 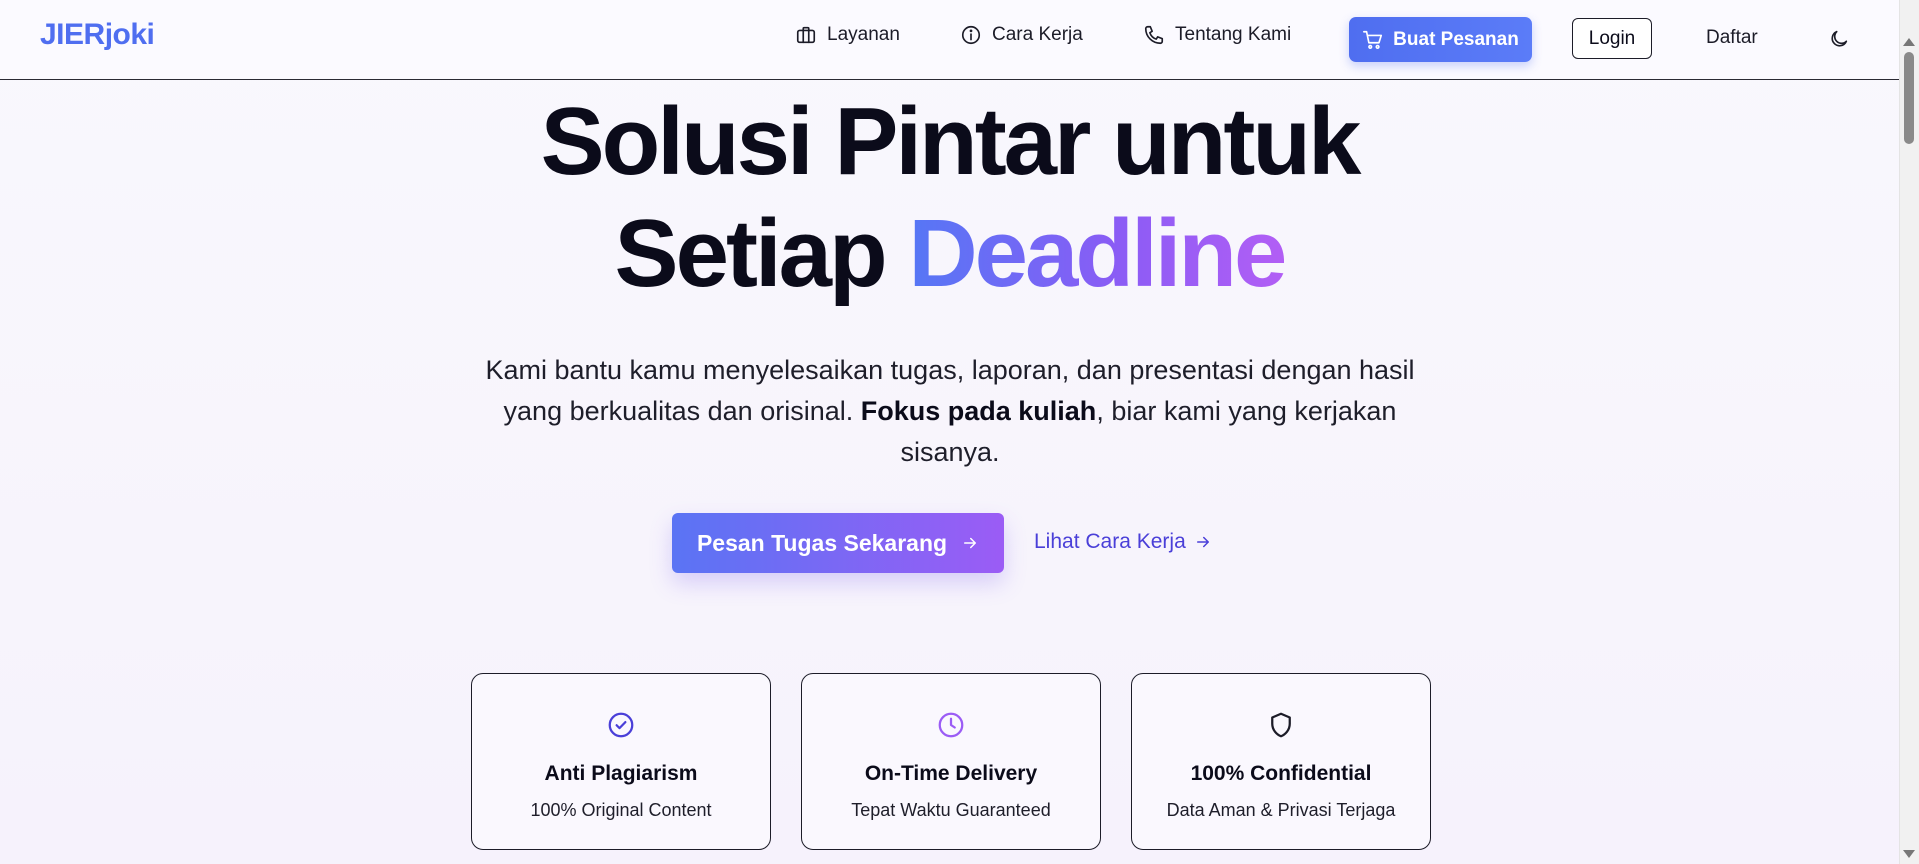 I want to click on nav-item-tentang-kami: Tentang Kami, so click(x=1217, y=35).